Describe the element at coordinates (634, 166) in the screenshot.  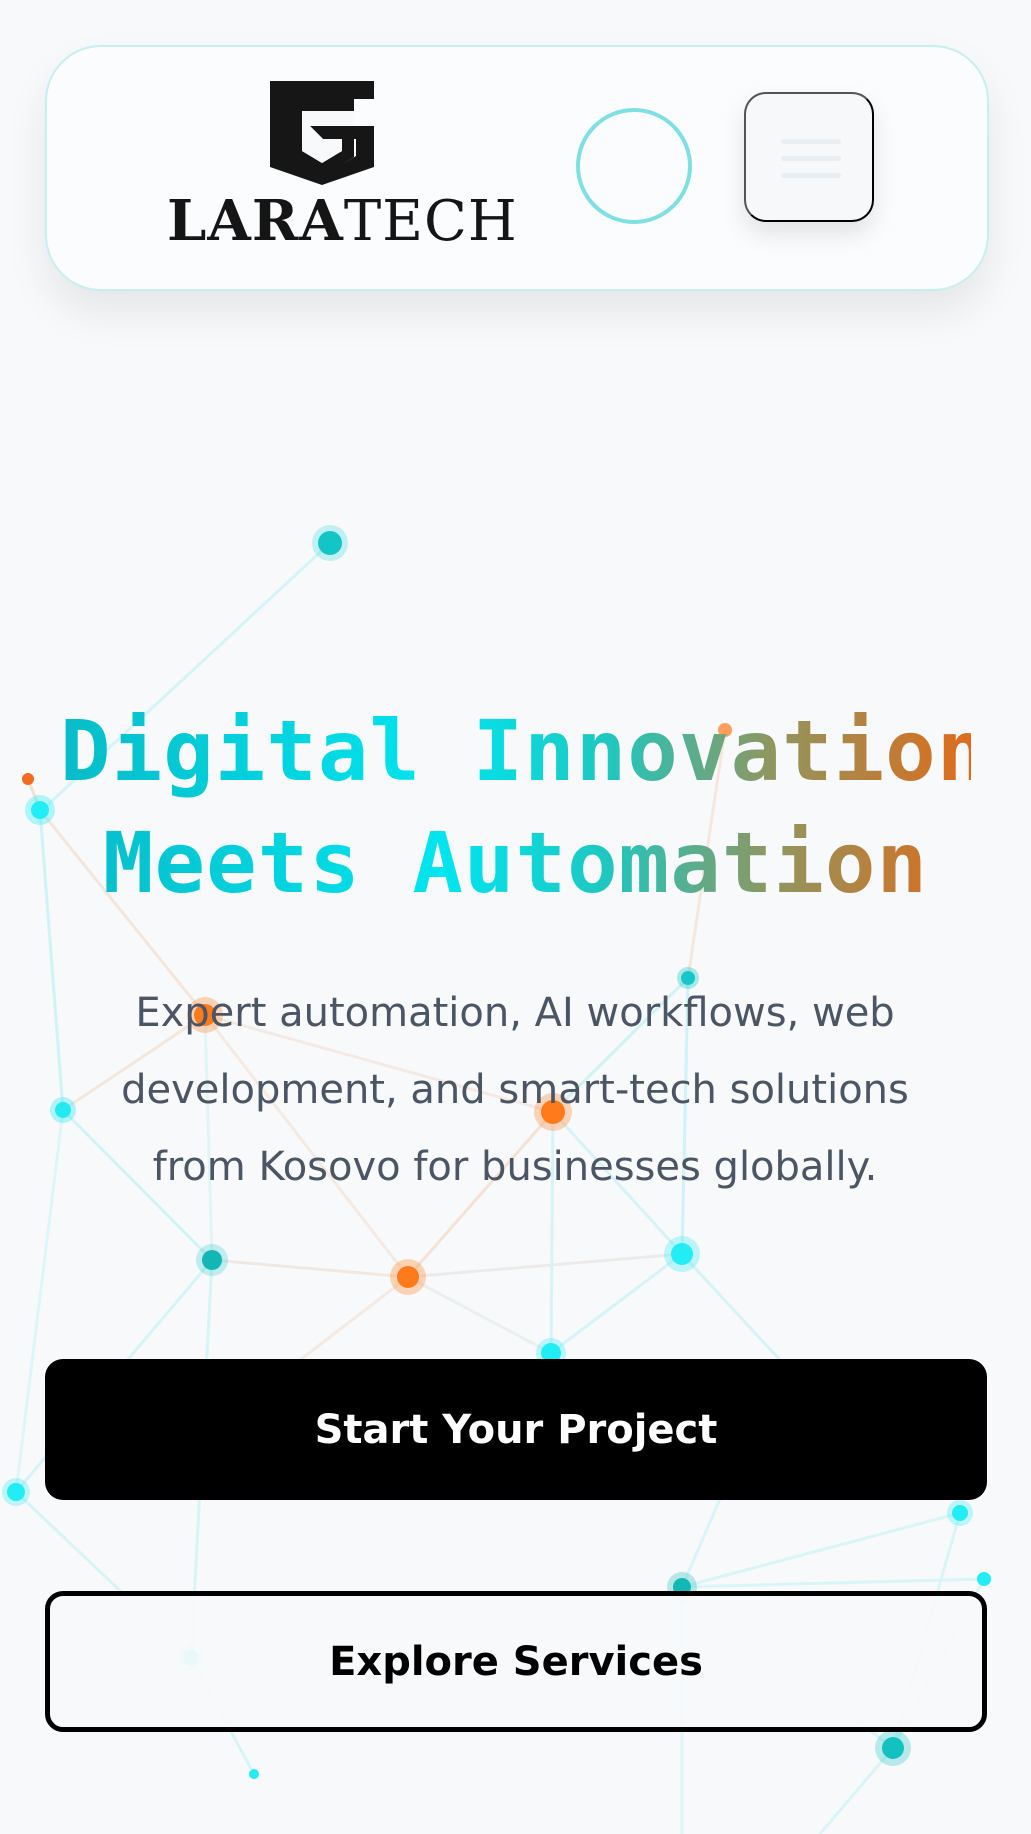
I see `theme-toggle-button` at that location.